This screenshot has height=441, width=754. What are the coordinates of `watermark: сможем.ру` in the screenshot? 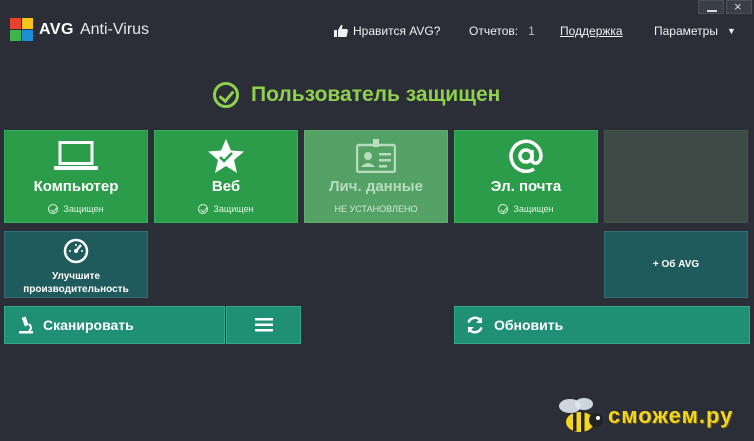 It's located at (644, 416).